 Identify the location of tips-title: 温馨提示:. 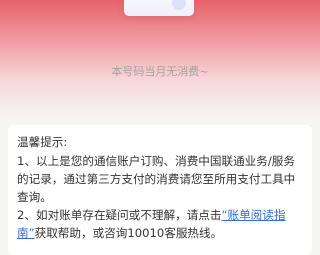
(42, 142).